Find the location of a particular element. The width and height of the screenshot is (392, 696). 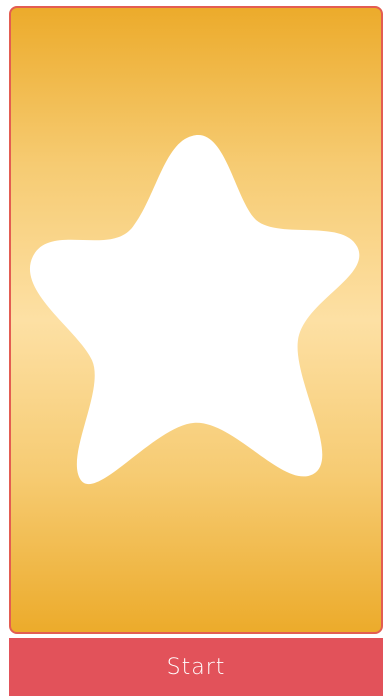

start-button-label: Start is located at coordinates (196, 667).